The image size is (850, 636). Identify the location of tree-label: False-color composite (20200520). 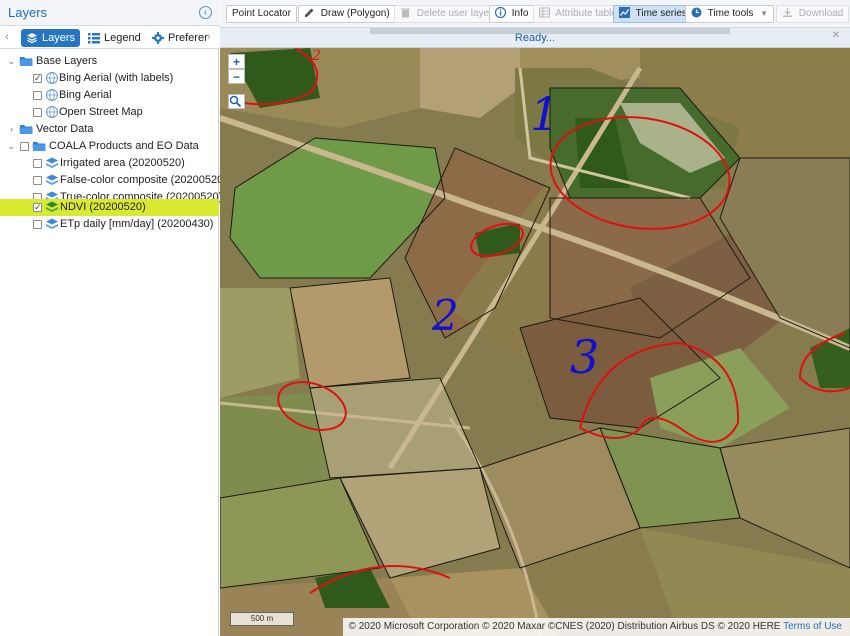
(143, 180).